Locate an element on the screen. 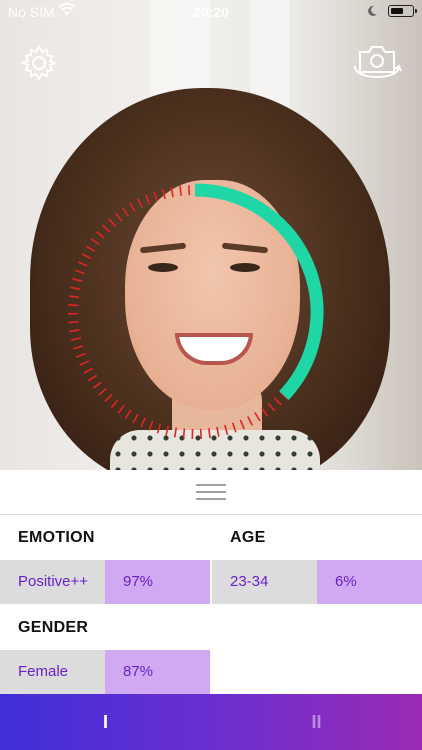  tab-one: I is located at coordinates (105, 722).